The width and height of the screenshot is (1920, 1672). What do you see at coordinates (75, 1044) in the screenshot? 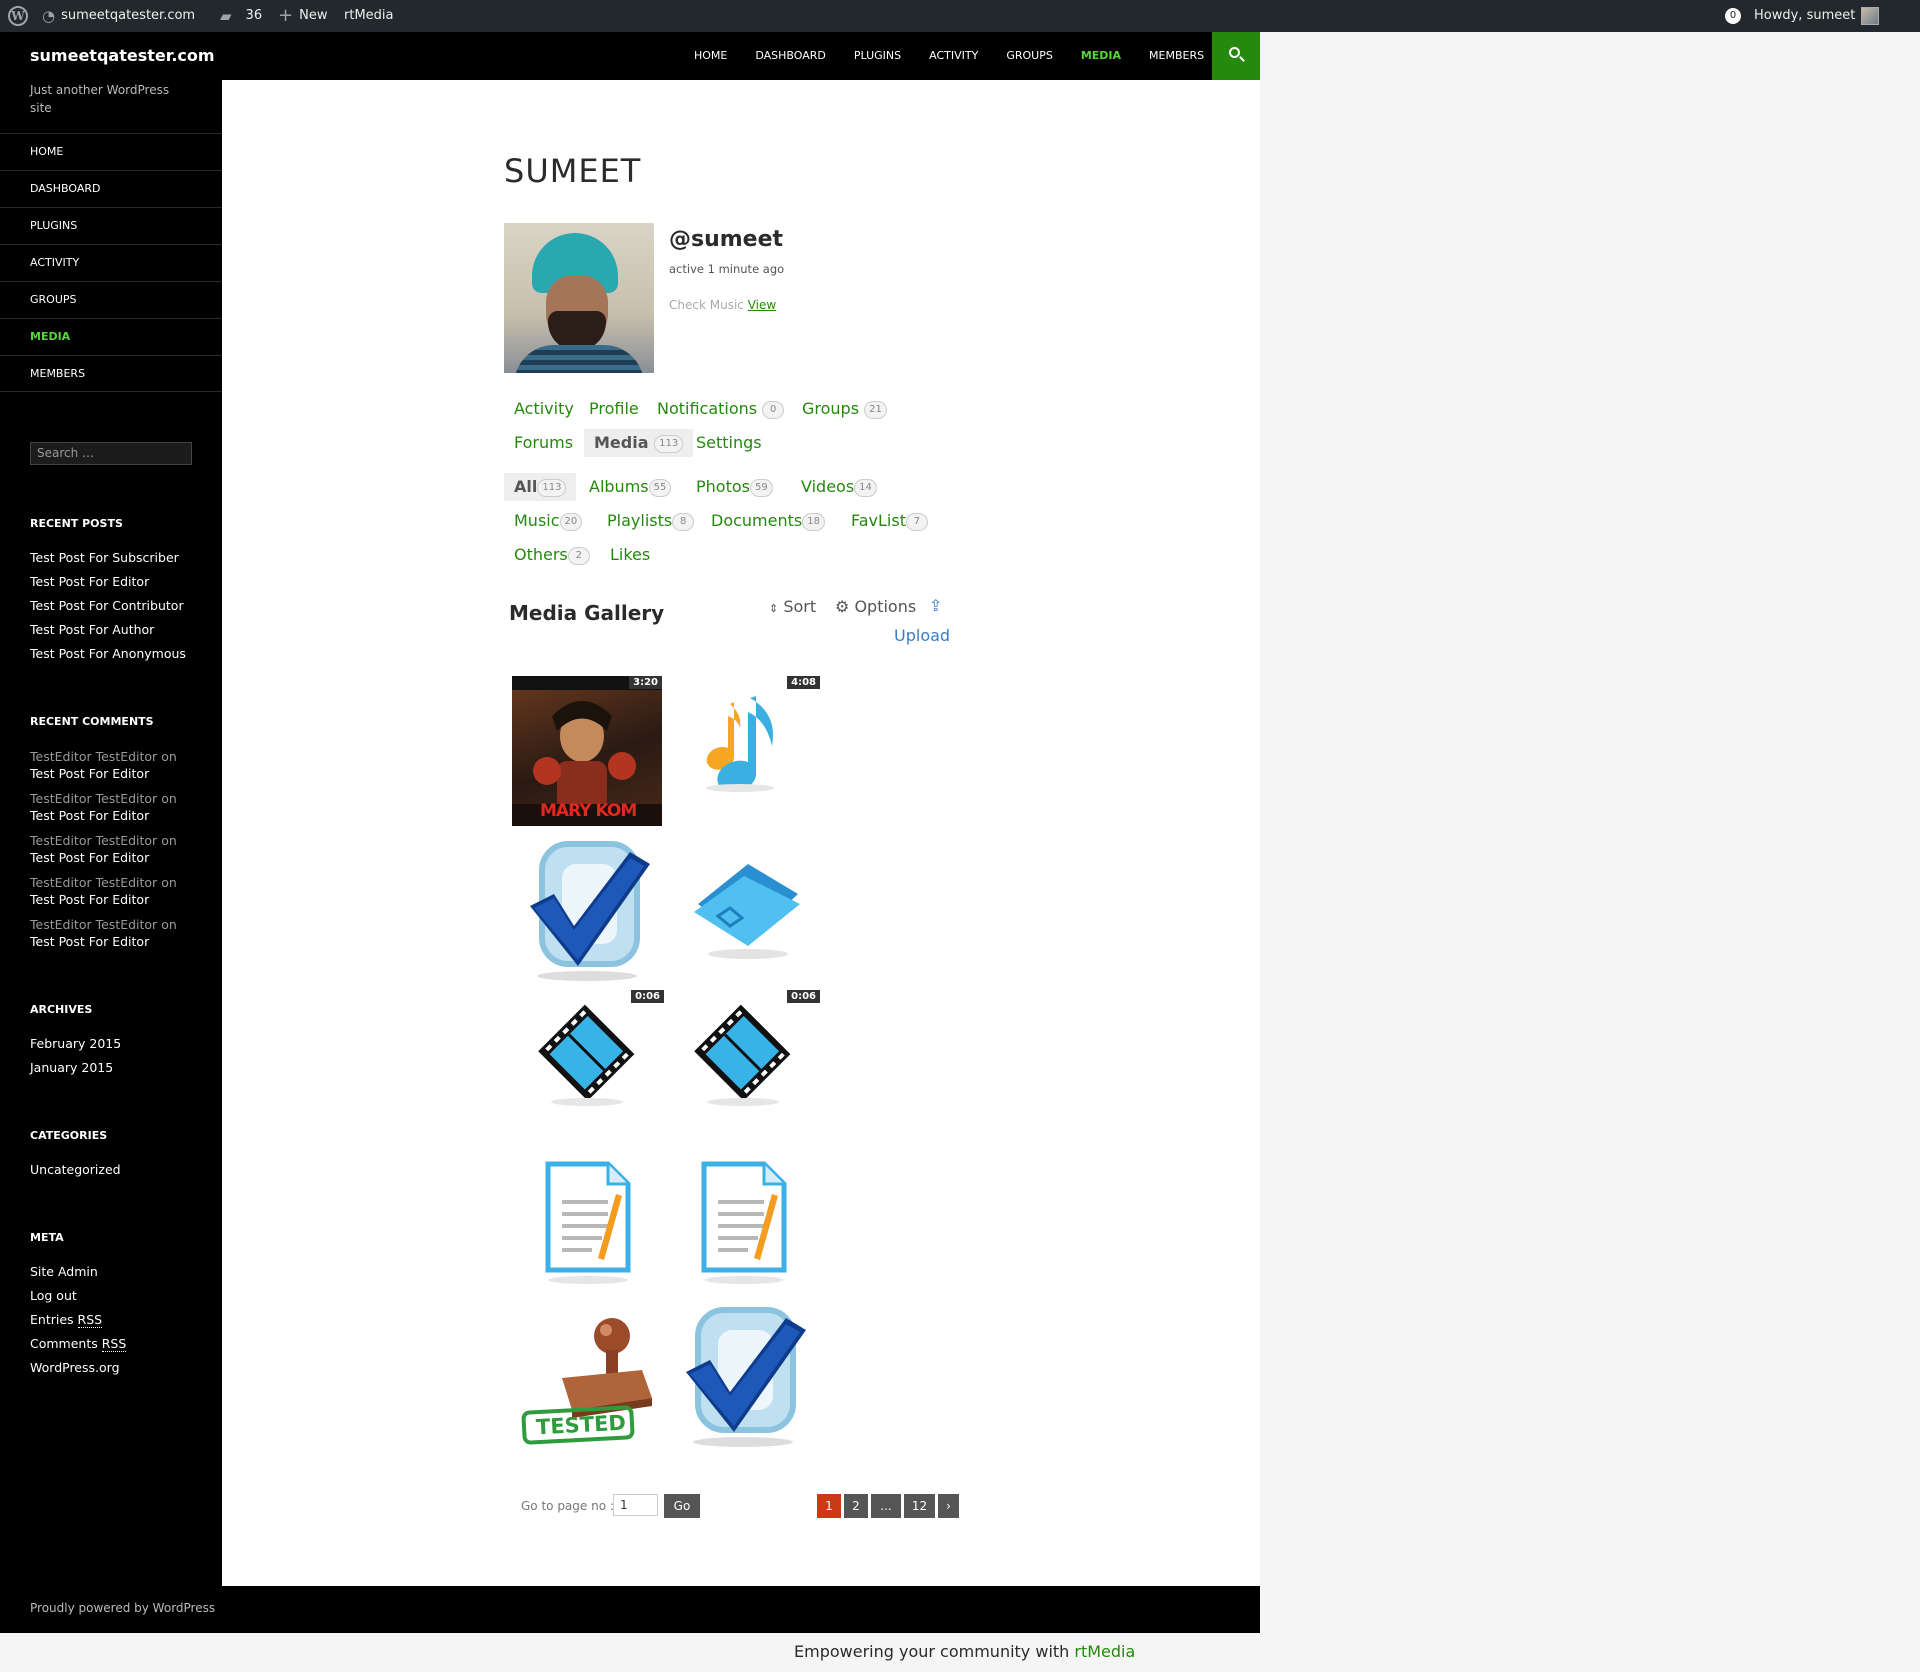
I see `archive-link: February 2015` at bounding box center [75, 1044].